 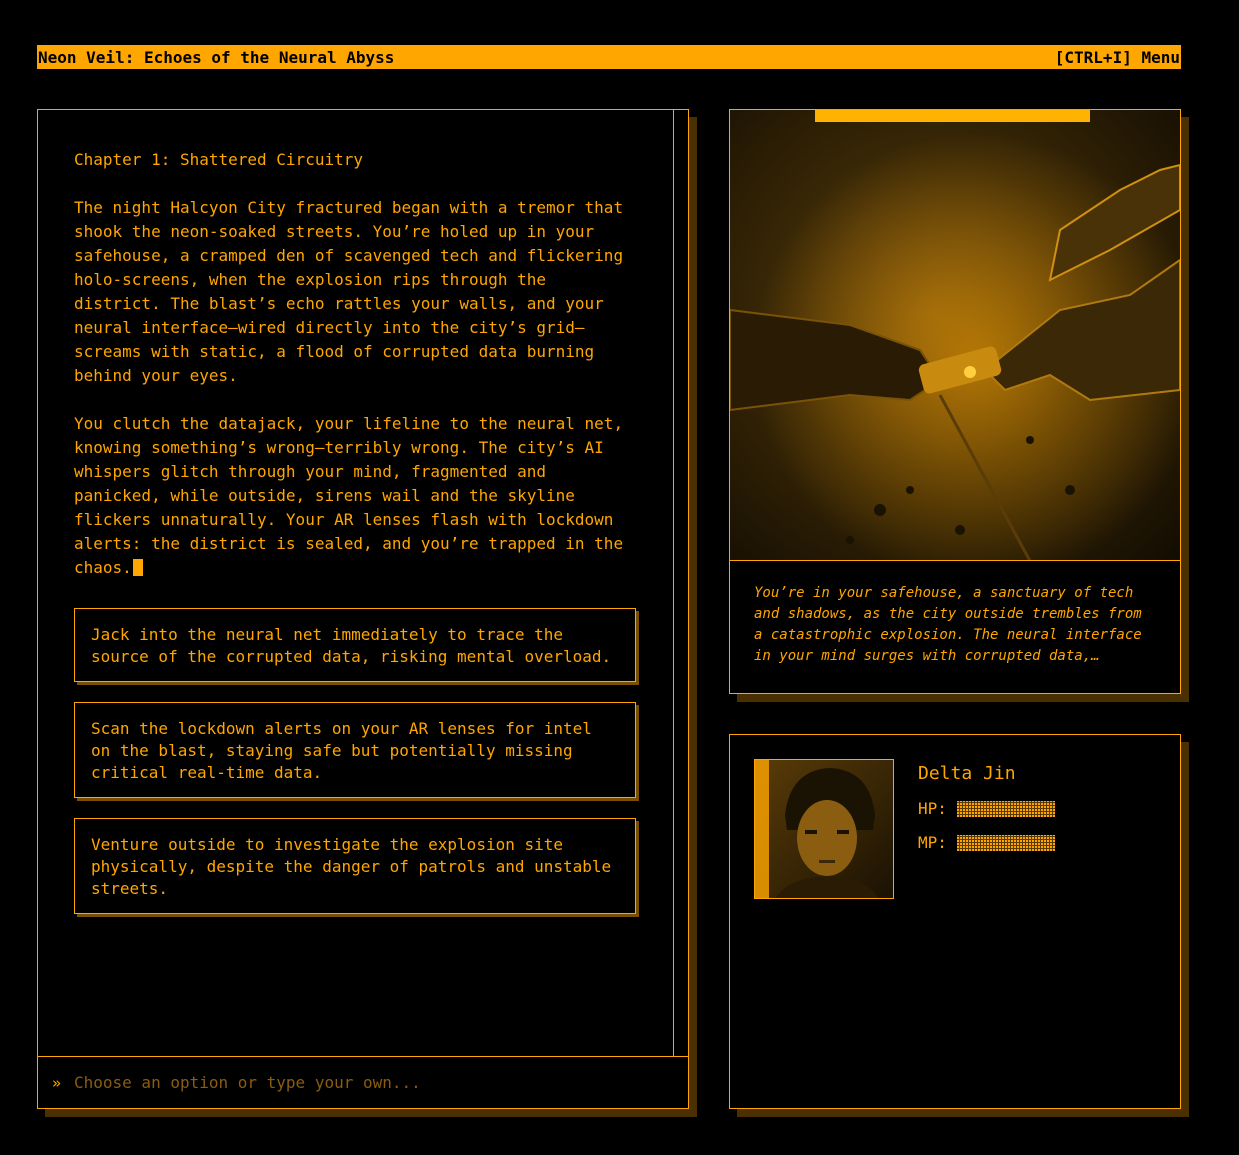 What do you see at coordinates (816, 829) in the screenshot?
I see `avatar-icon` at bounding box center [816, 829].